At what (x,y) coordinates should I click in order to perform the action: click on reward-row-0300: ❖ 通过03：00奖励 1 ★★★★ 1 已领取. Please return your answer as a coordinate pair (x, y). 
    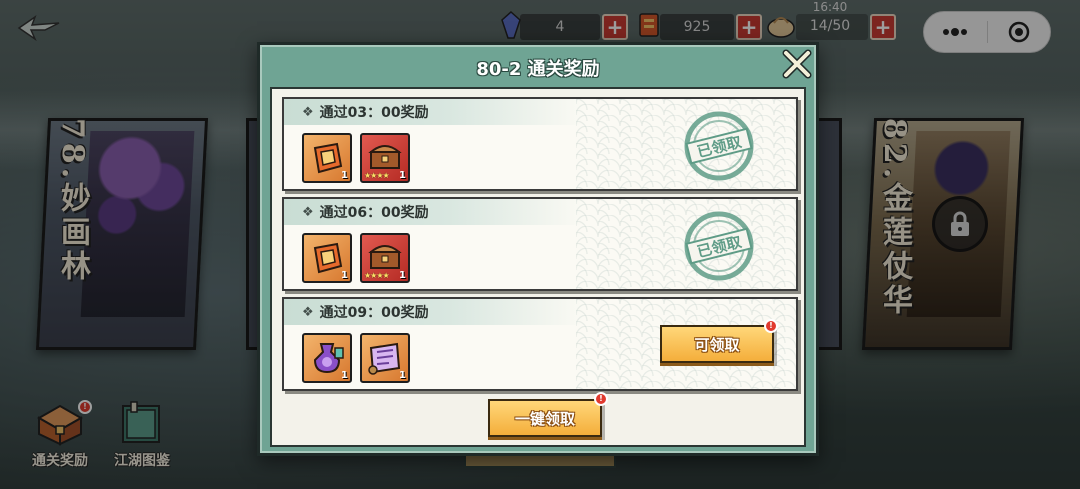
    Looking at the image, I should click on (540, 144).